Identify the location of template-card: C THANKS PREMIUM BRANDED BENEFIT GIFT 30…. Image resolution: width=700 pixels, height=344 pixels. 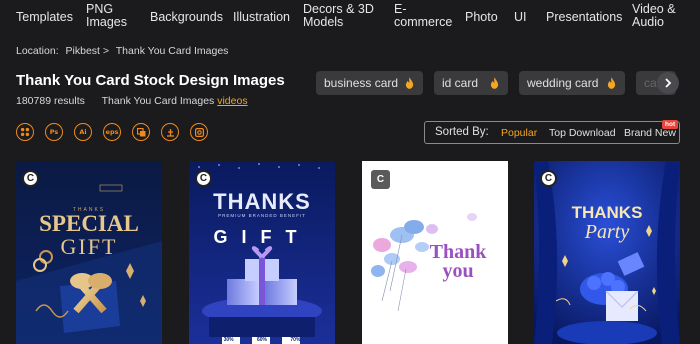
(262, 252).